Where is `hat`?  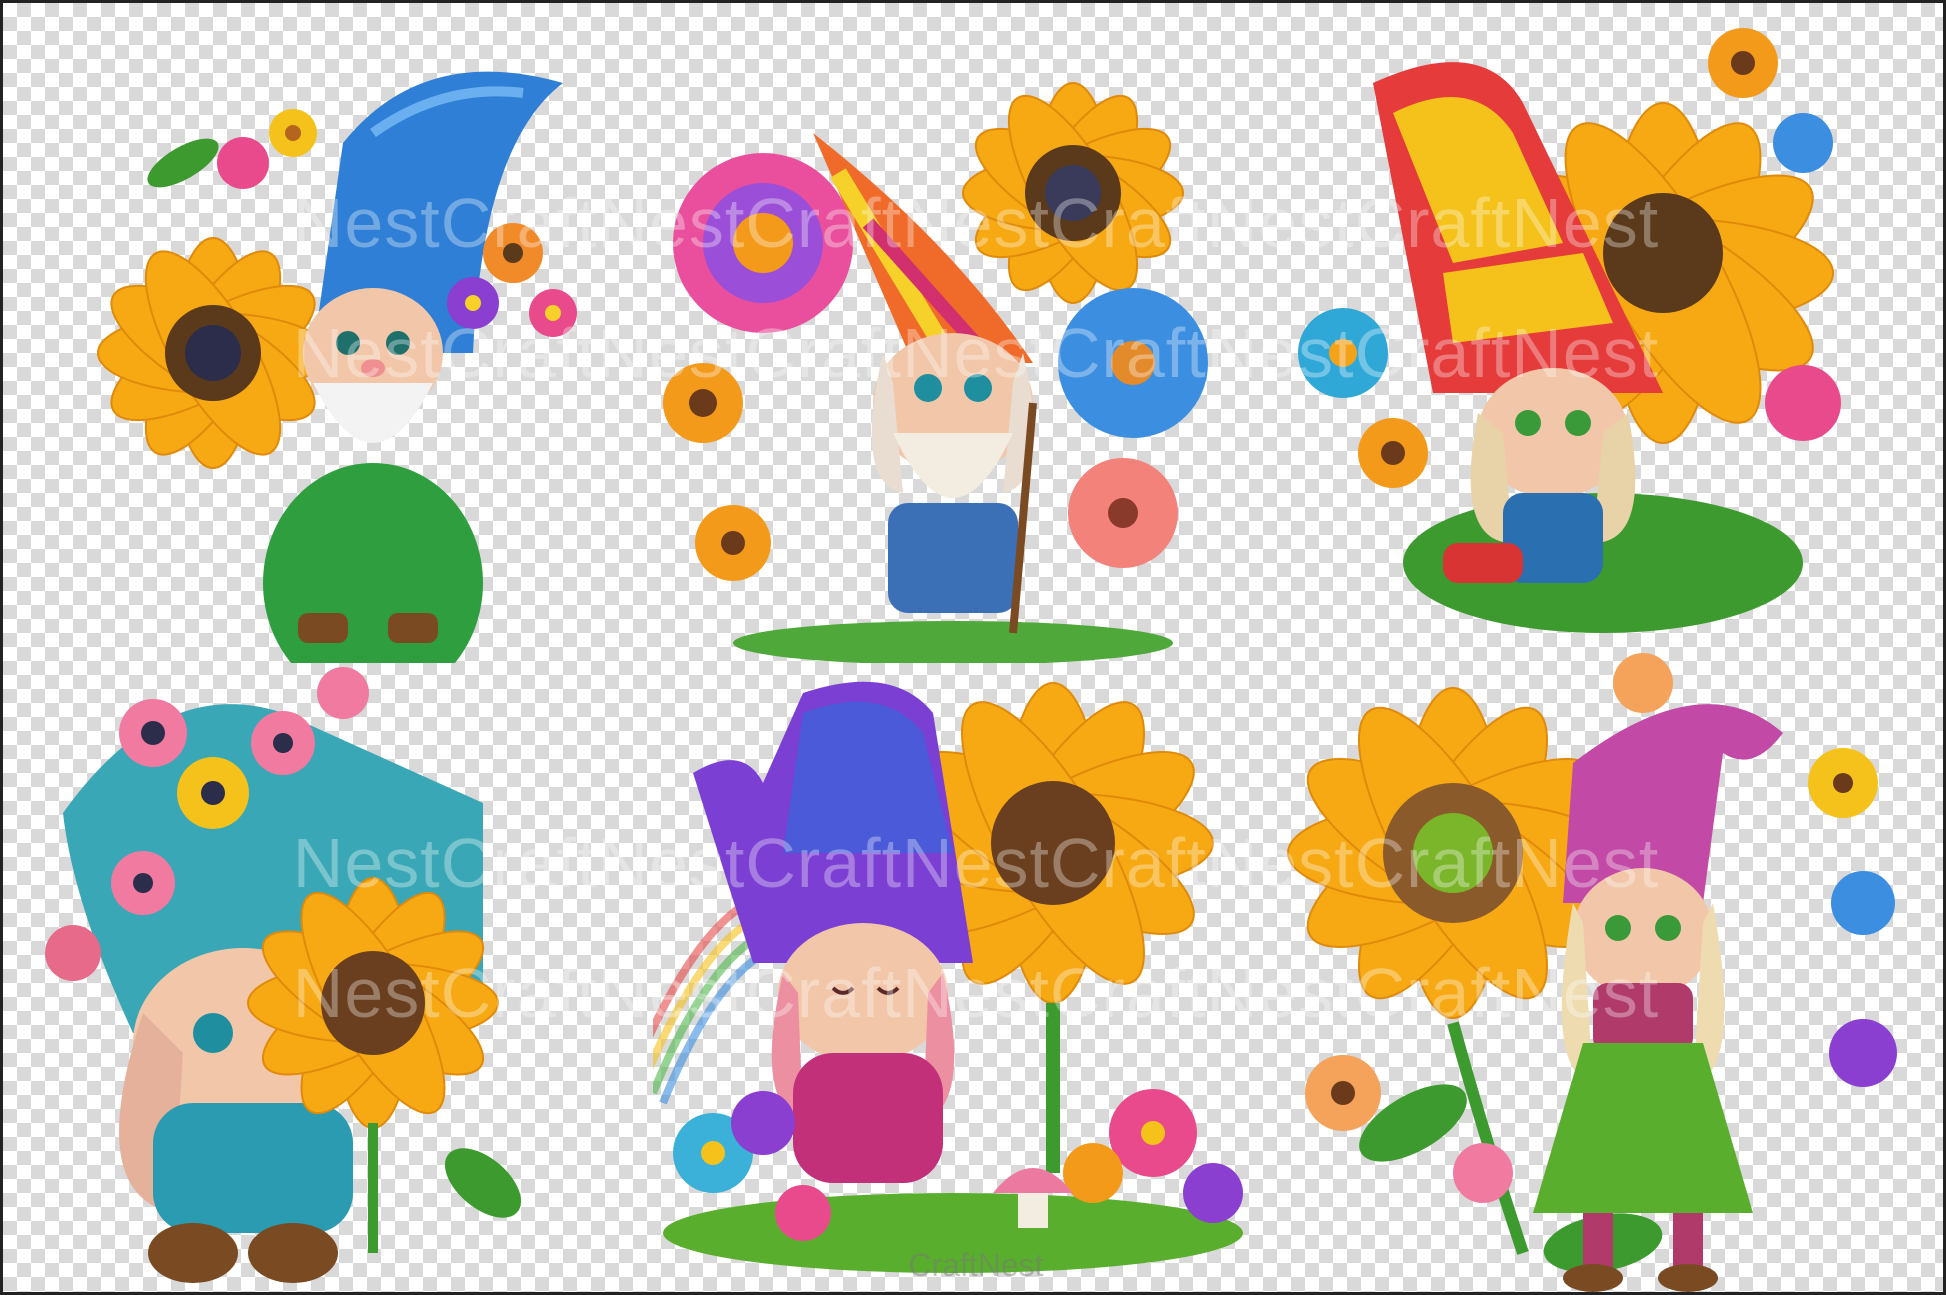
hat is located at coordinates (1673, 803).